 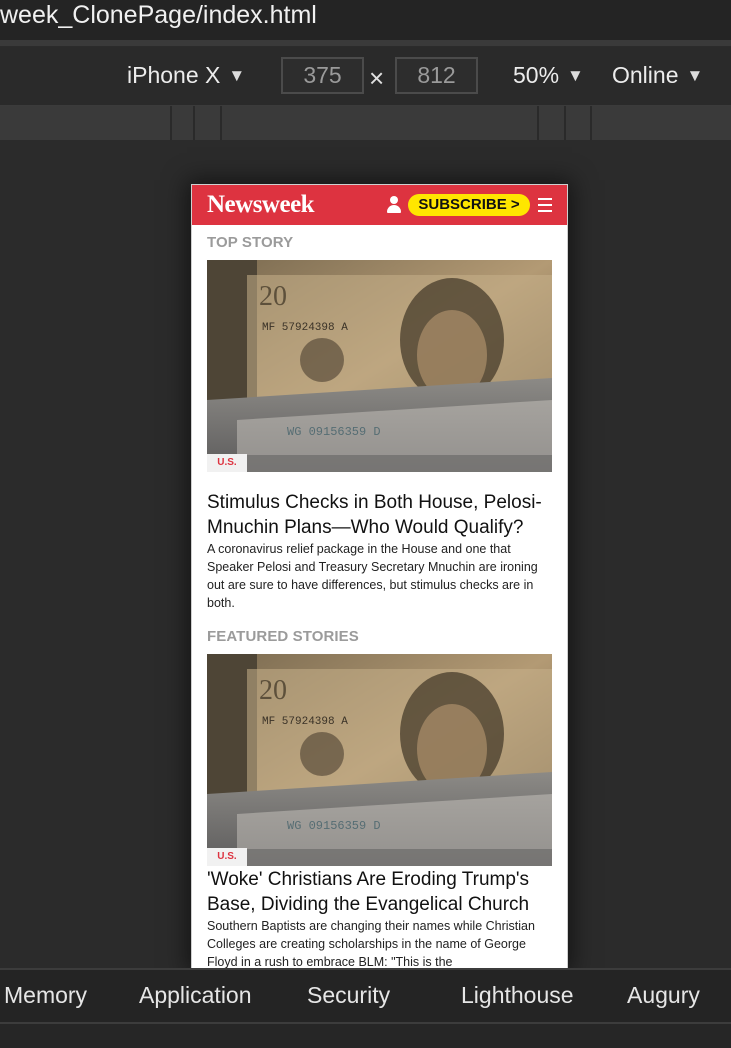 What do you see at coordinates (469, 205) in the screenshot?
I see `subscribe-button: SUBSCRIBE >` at bounding box center [469, 205].